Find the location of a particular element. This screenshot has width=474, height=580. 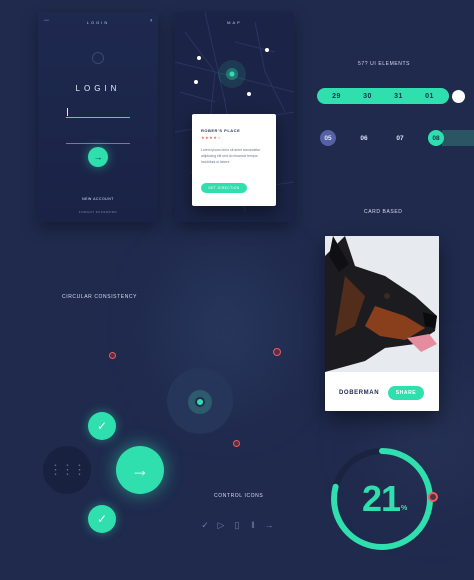

doberman-image is located at coordinates (382, 304).